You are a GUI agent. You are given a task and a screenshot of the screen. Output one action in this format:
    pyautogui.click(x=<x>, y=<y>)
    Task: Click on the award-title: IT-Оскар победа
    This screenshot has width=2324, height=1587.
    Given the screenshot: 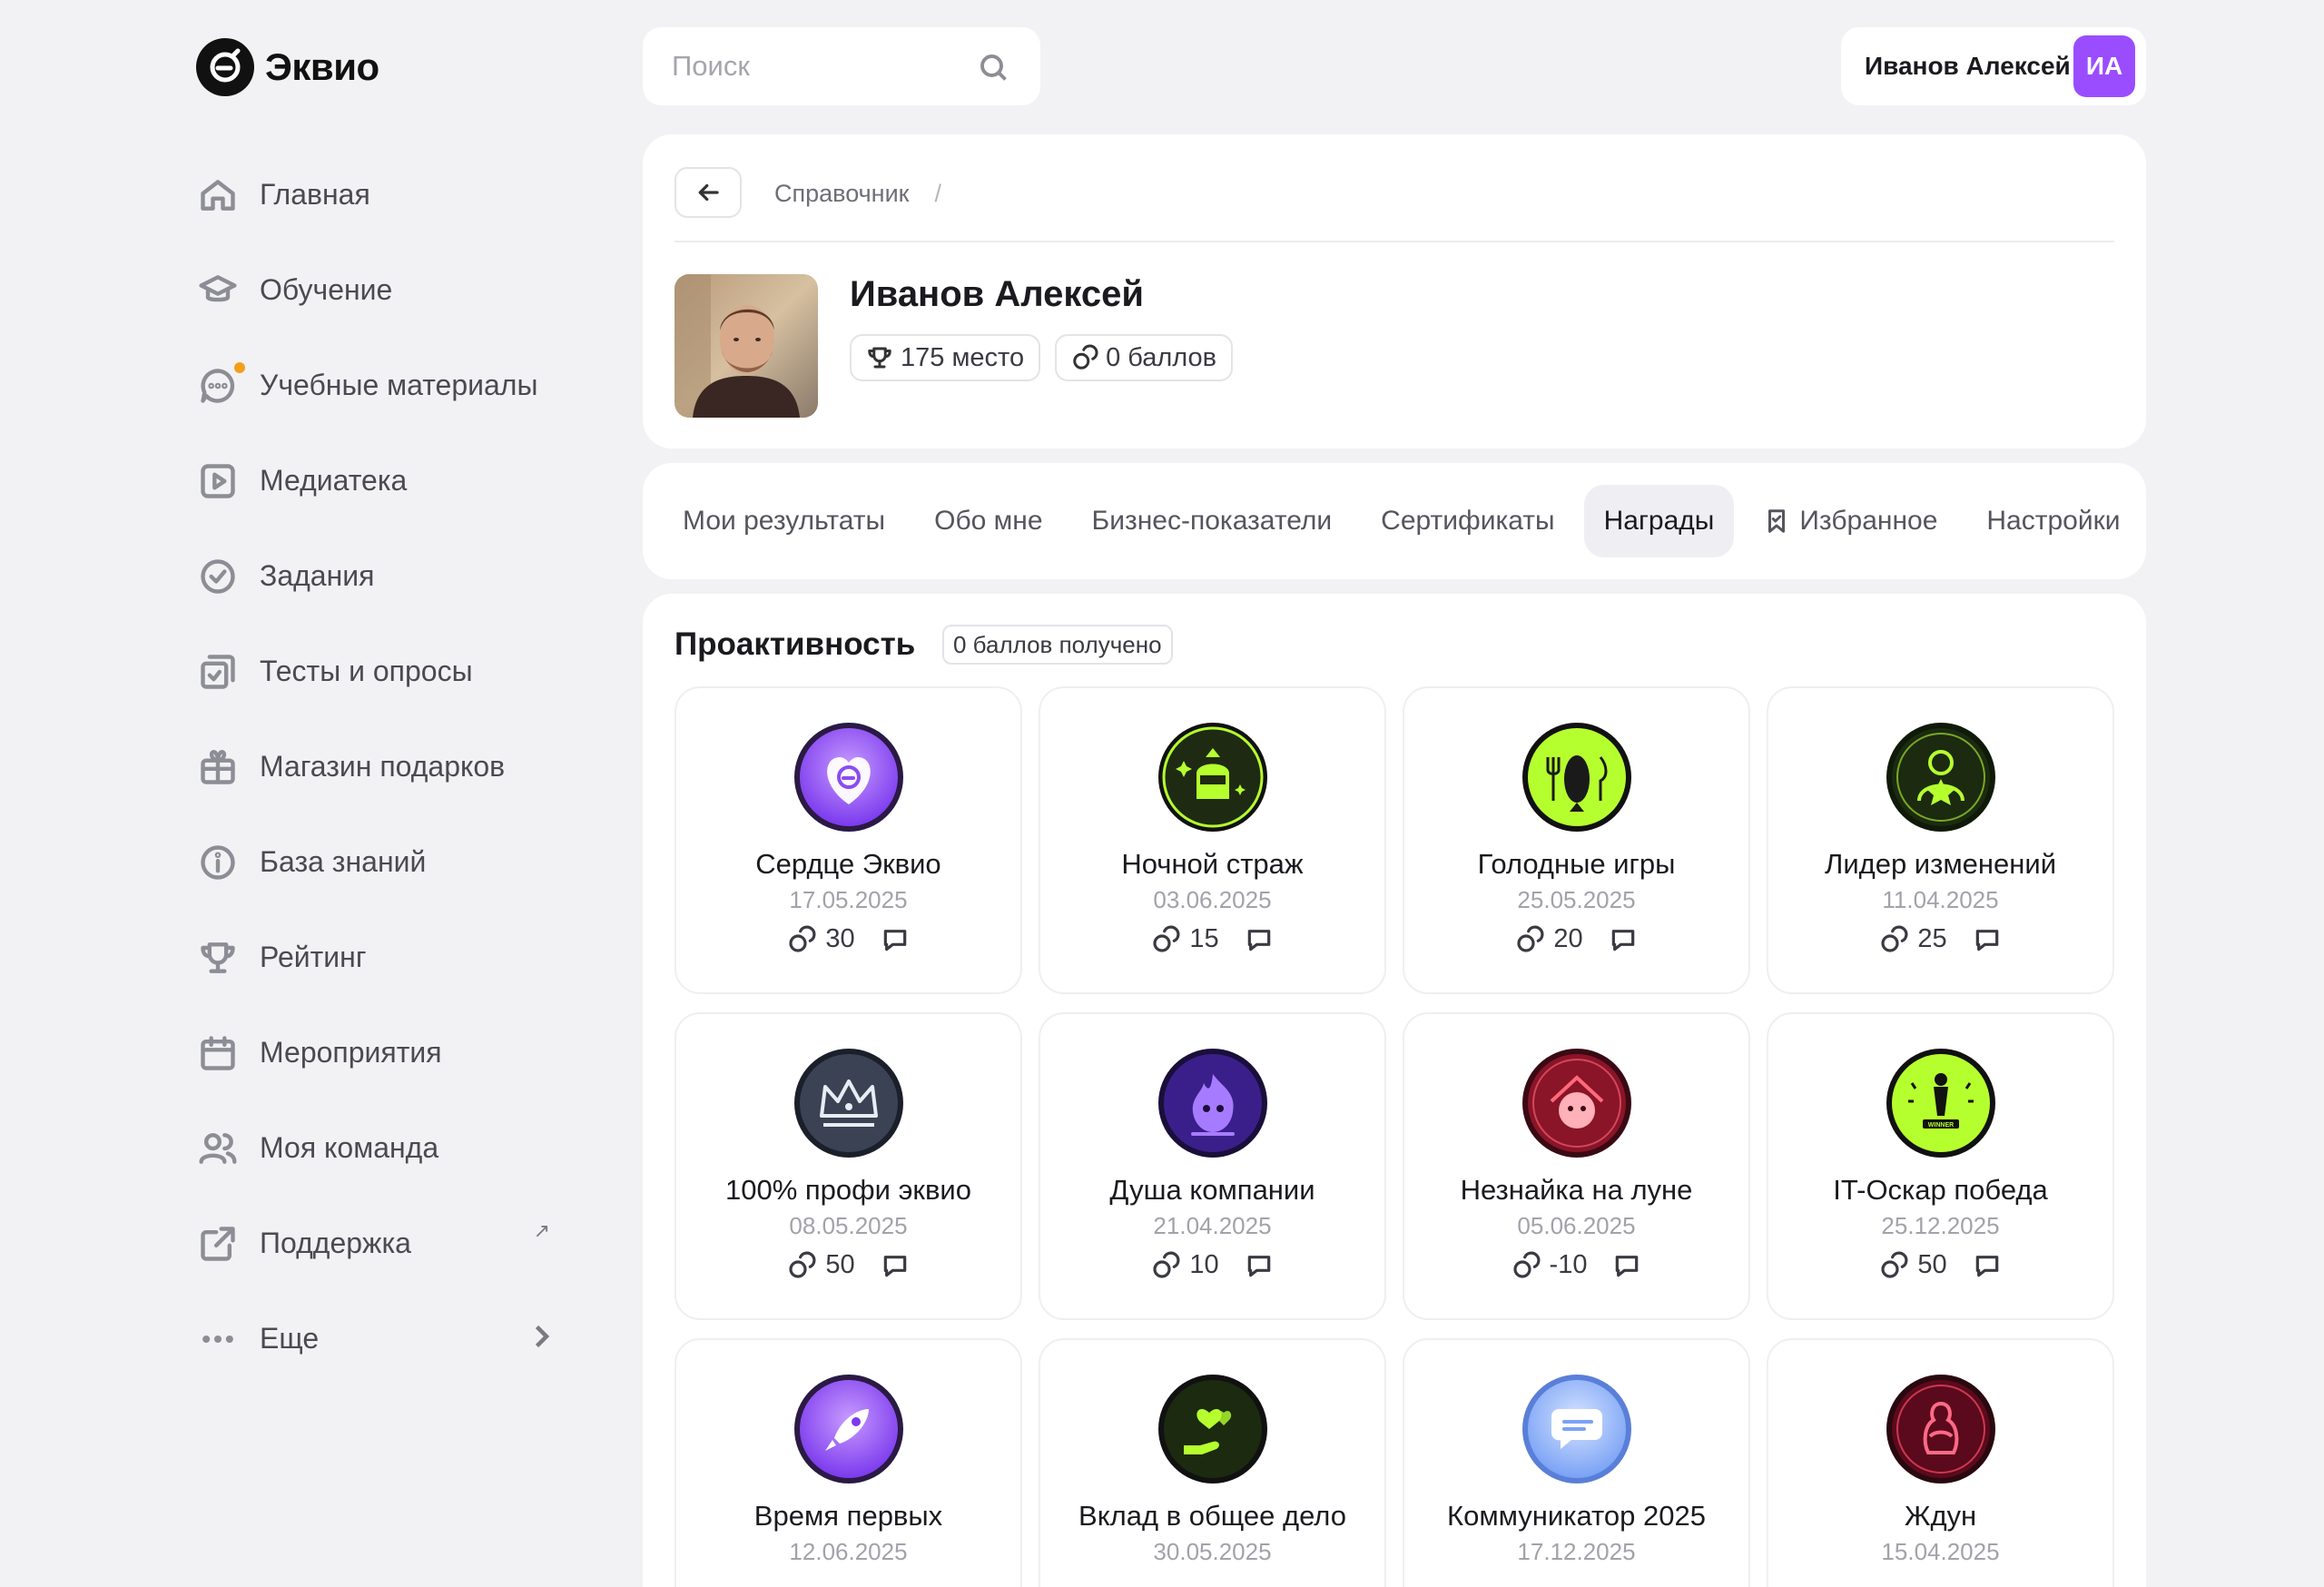 What is the action you would take?
    pyautogui.click(x=1940, y=1190)
    